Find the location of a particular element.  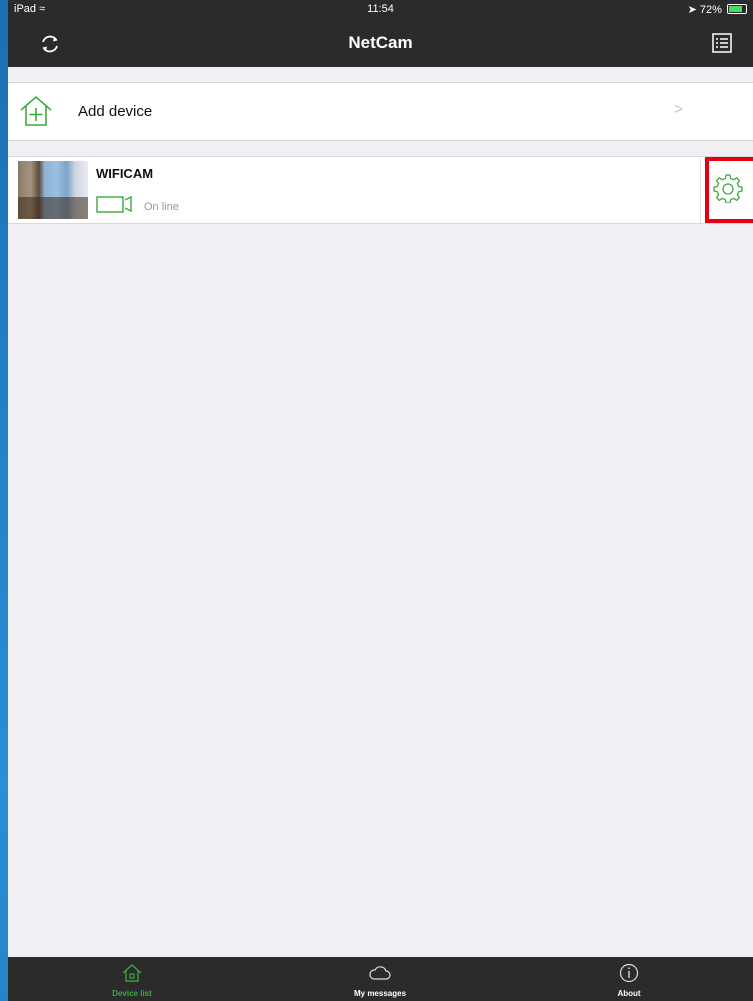

device-name: WIFICAM is located at coordinates (125, 173).